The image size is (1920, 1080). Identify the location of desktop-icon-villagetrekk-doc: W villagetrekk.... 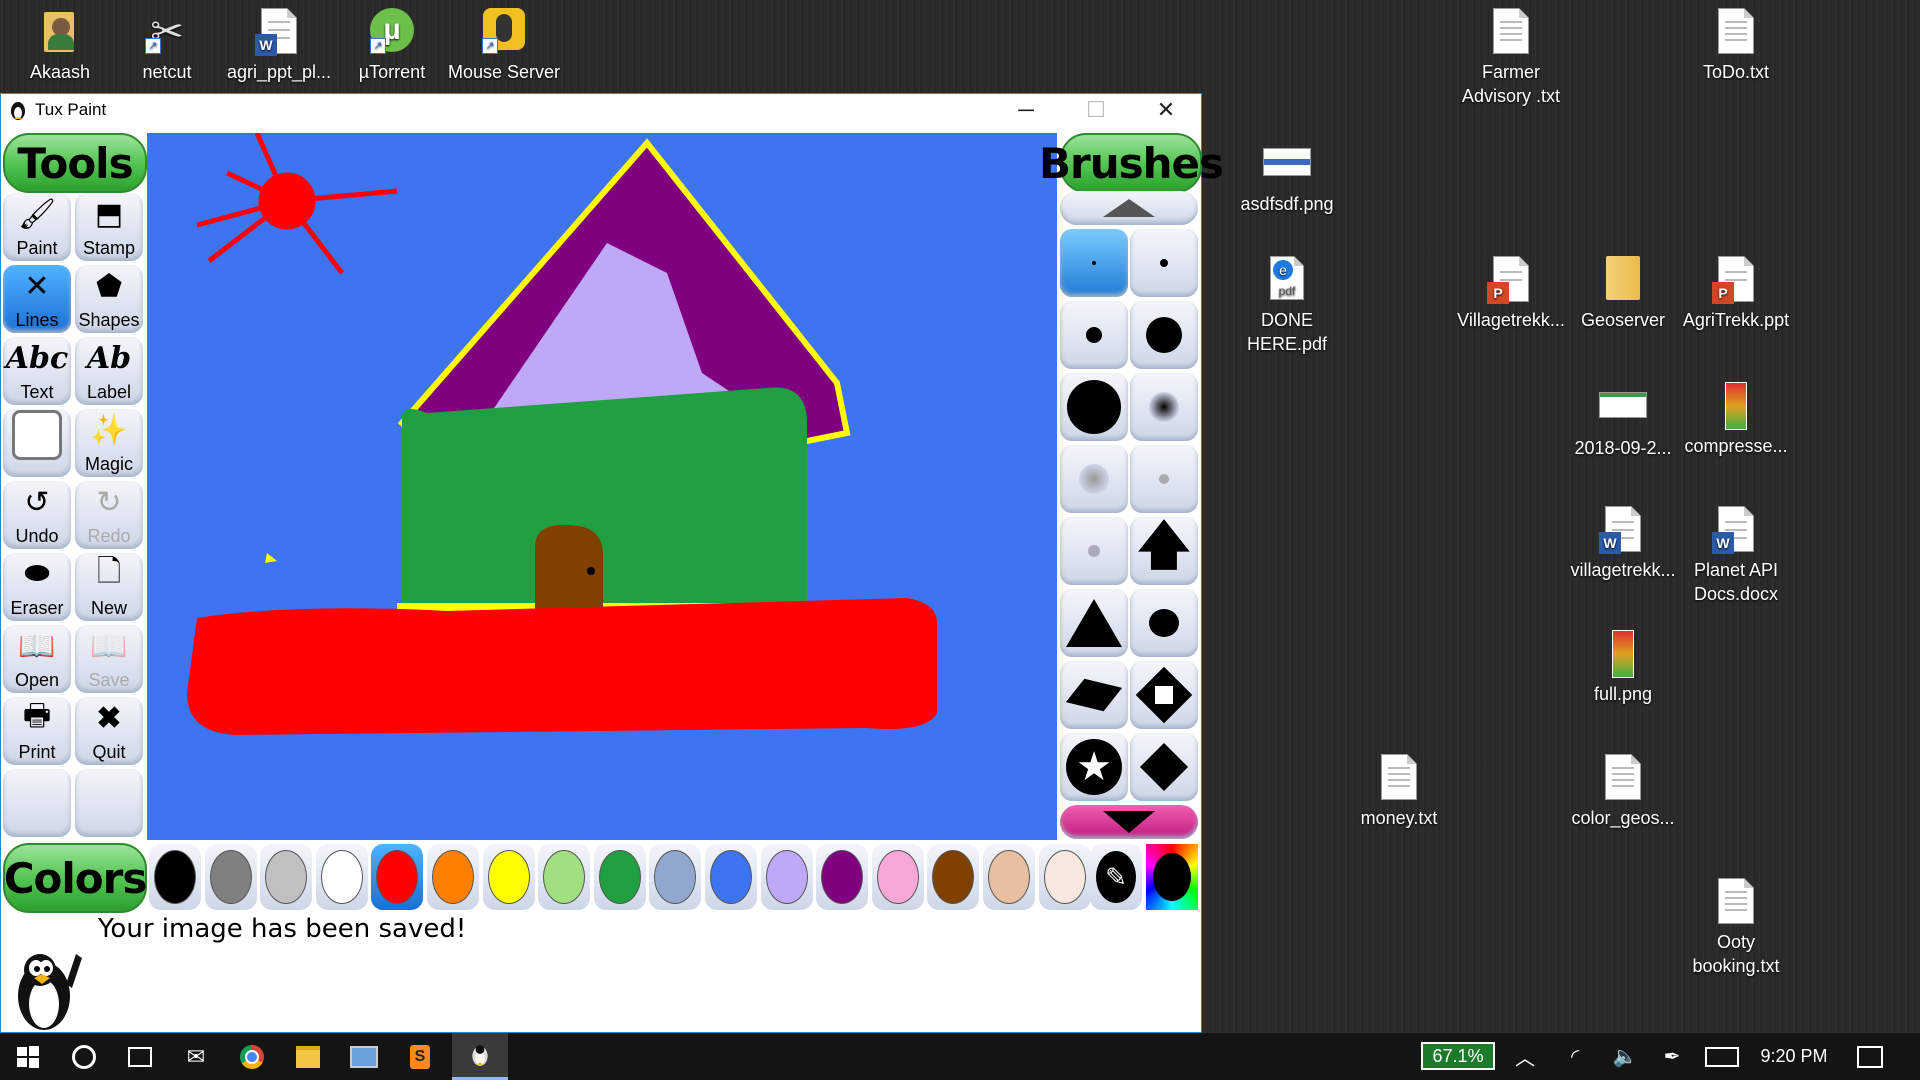
(1623, 544).